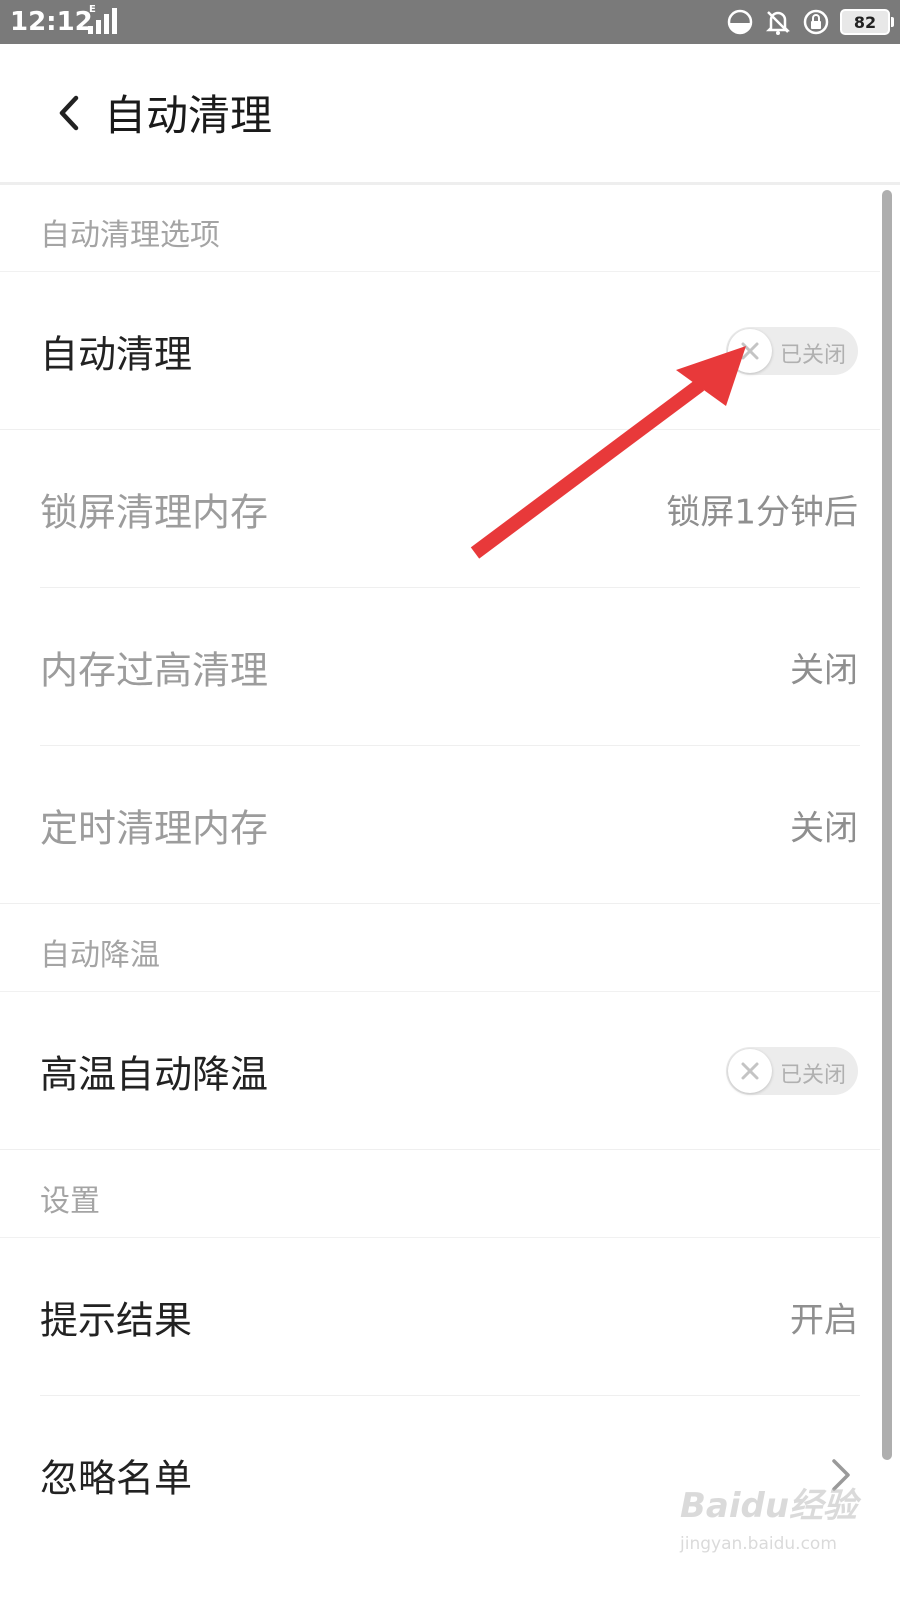  Describe the element at coordinates (154, 512) in the screenshot. I see `setting-label: 锁屏清理内存` at that location.